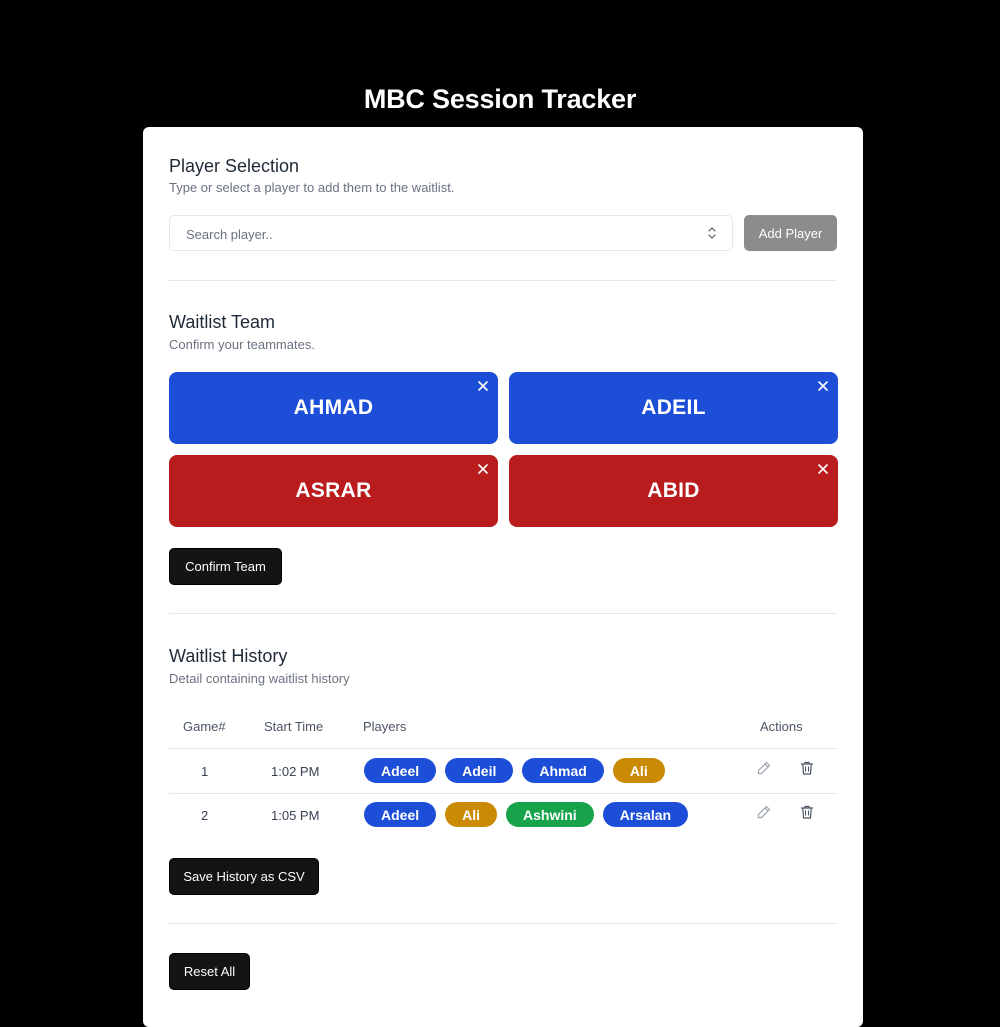 The width and height of the screenshot is (1000, 1027). I want to click on waitlist-player-name: ASRAR, so click(333, 490).